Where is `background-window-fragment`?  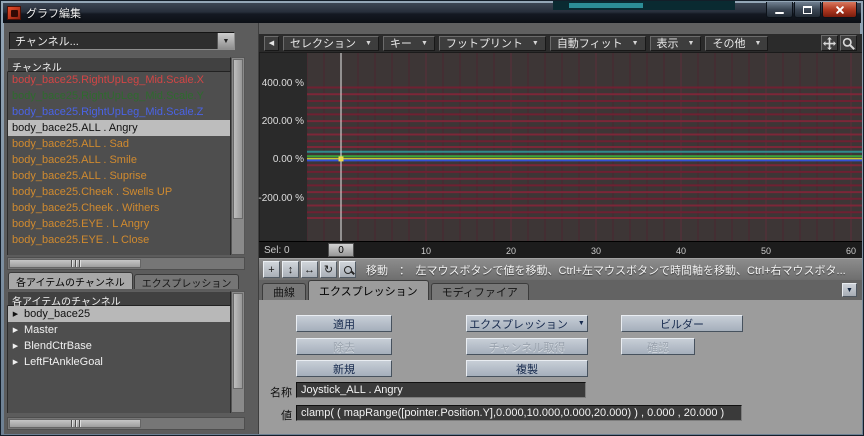
background-window-fragment is located at coordinates (644, 5).